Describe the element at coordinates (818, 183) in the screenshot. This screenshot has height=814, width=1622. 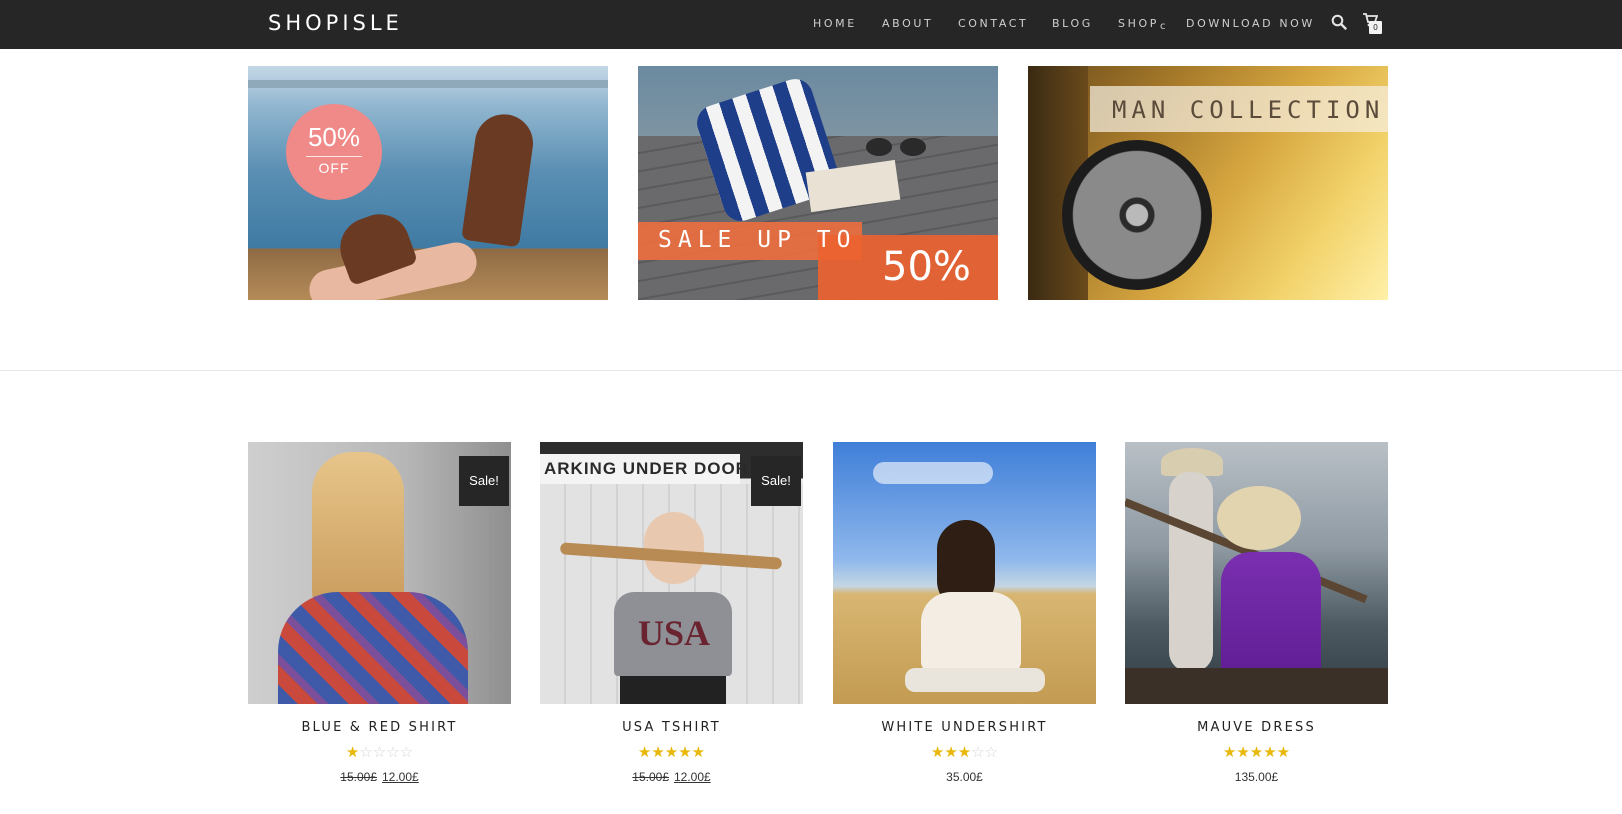
I see `banner-sale-up-to: SALE UP TO 50%` at that location.